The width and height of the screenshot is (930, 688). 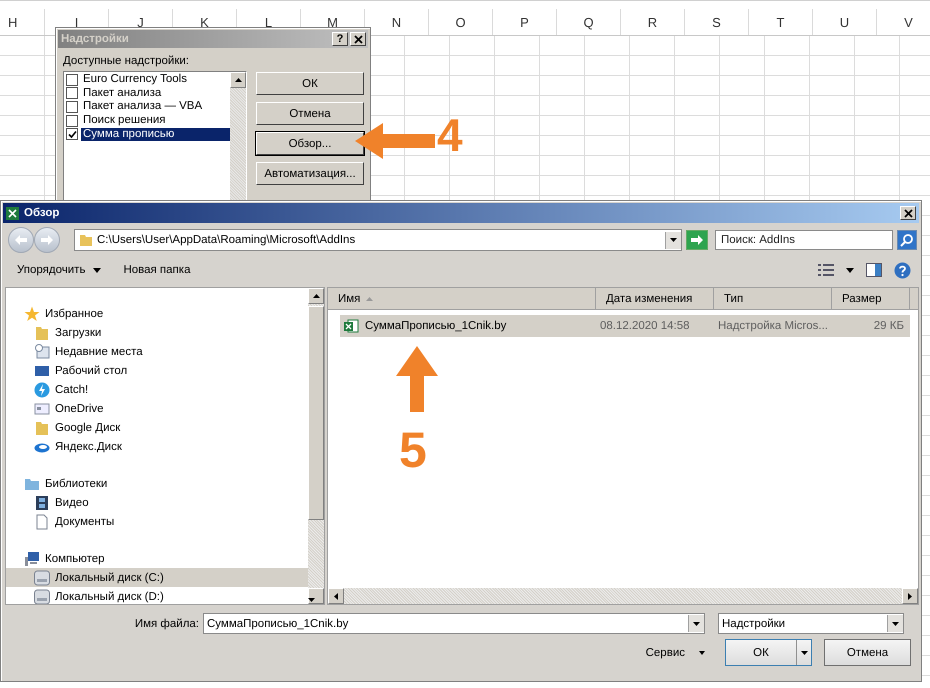 I want to click on window-title: Обзор, so click(x=42, y=213).